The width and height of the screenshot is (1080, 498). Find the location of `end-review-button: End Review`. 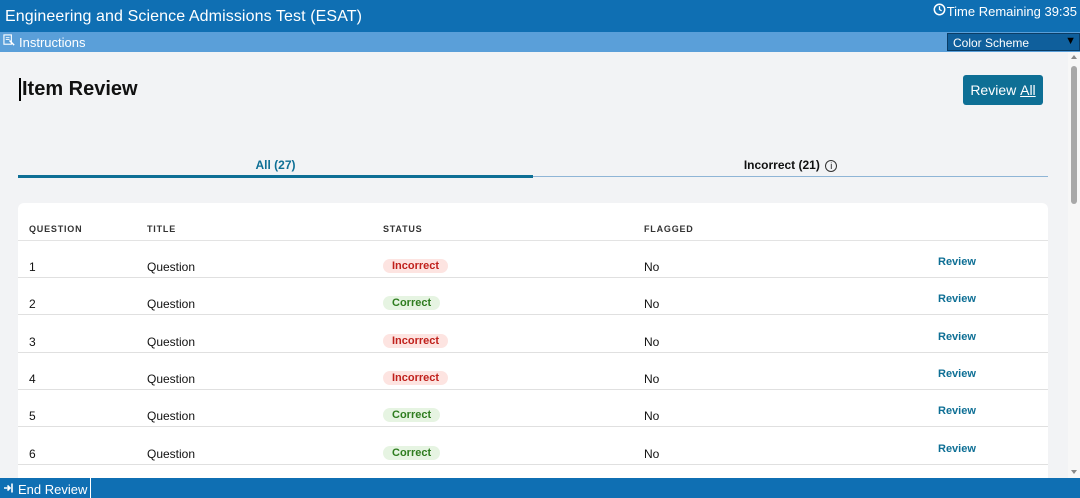

end-review-button: End Review is located at coordinates (46, 488).